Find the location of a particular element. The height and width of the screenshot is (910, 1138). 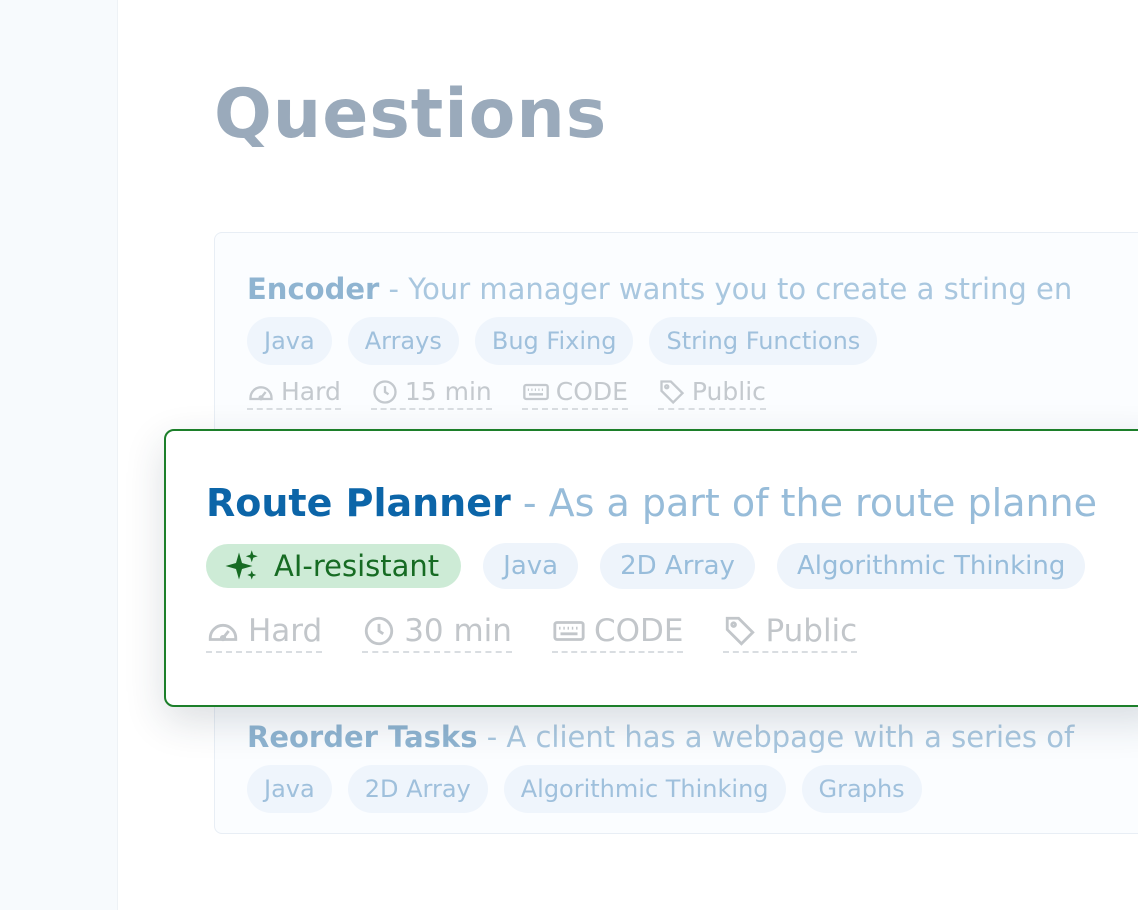

sparkles-icon is located at coordinates (241, 565).